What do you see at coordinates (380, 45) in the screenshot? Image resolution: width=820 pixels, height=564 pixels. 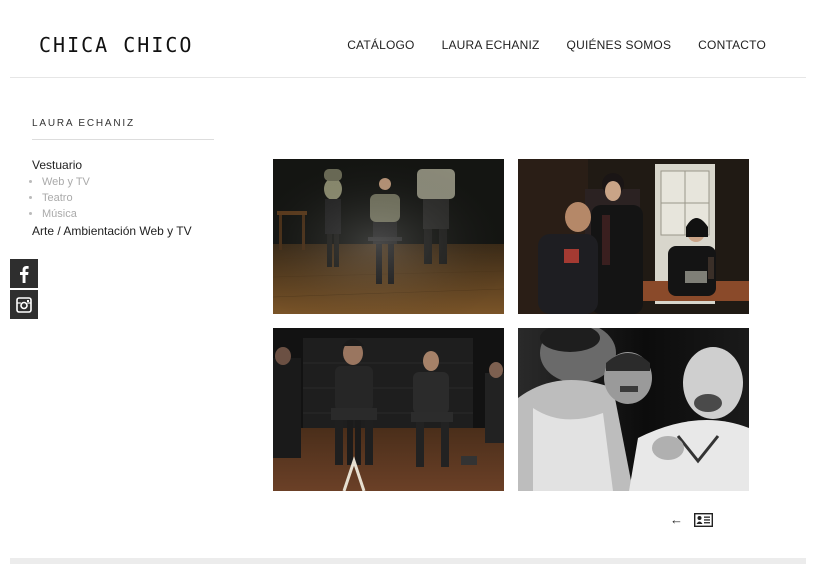 I see `nav-catalogo: CATÁLOGO` at bounding box center [380, 45].